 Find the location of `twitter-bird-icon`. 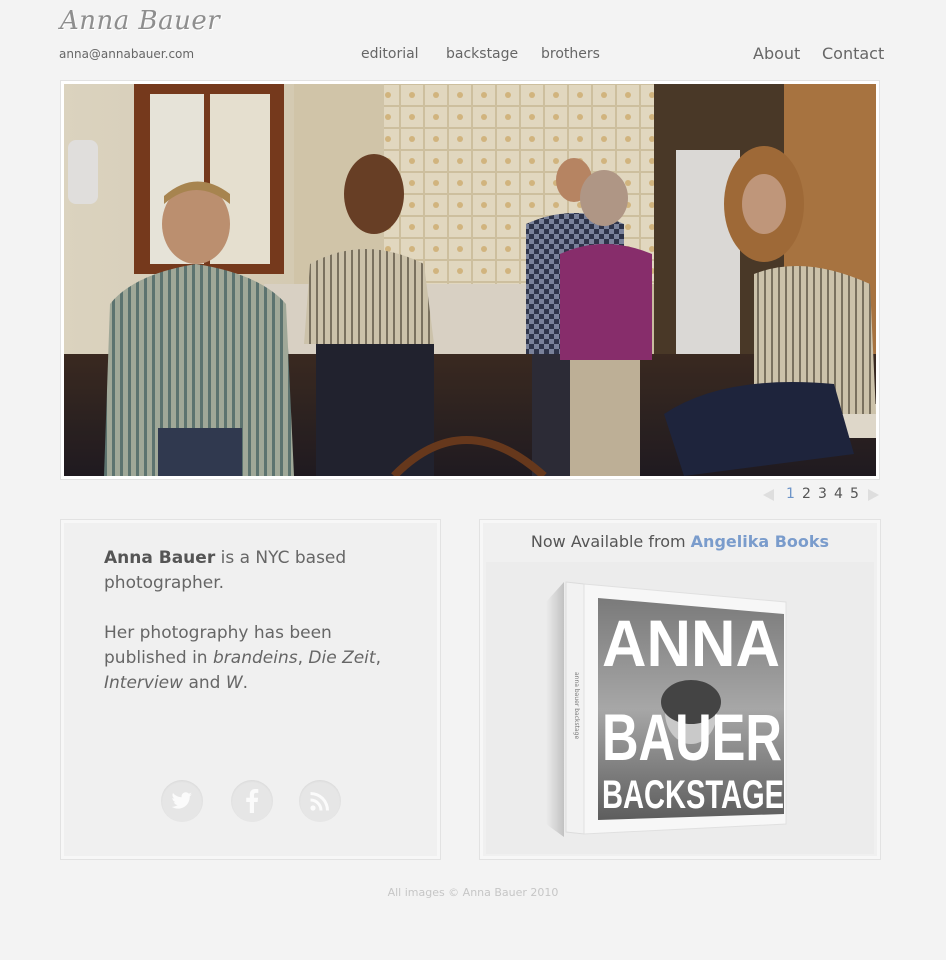

twitter-bird-icon is located at coordinates (181, 800).